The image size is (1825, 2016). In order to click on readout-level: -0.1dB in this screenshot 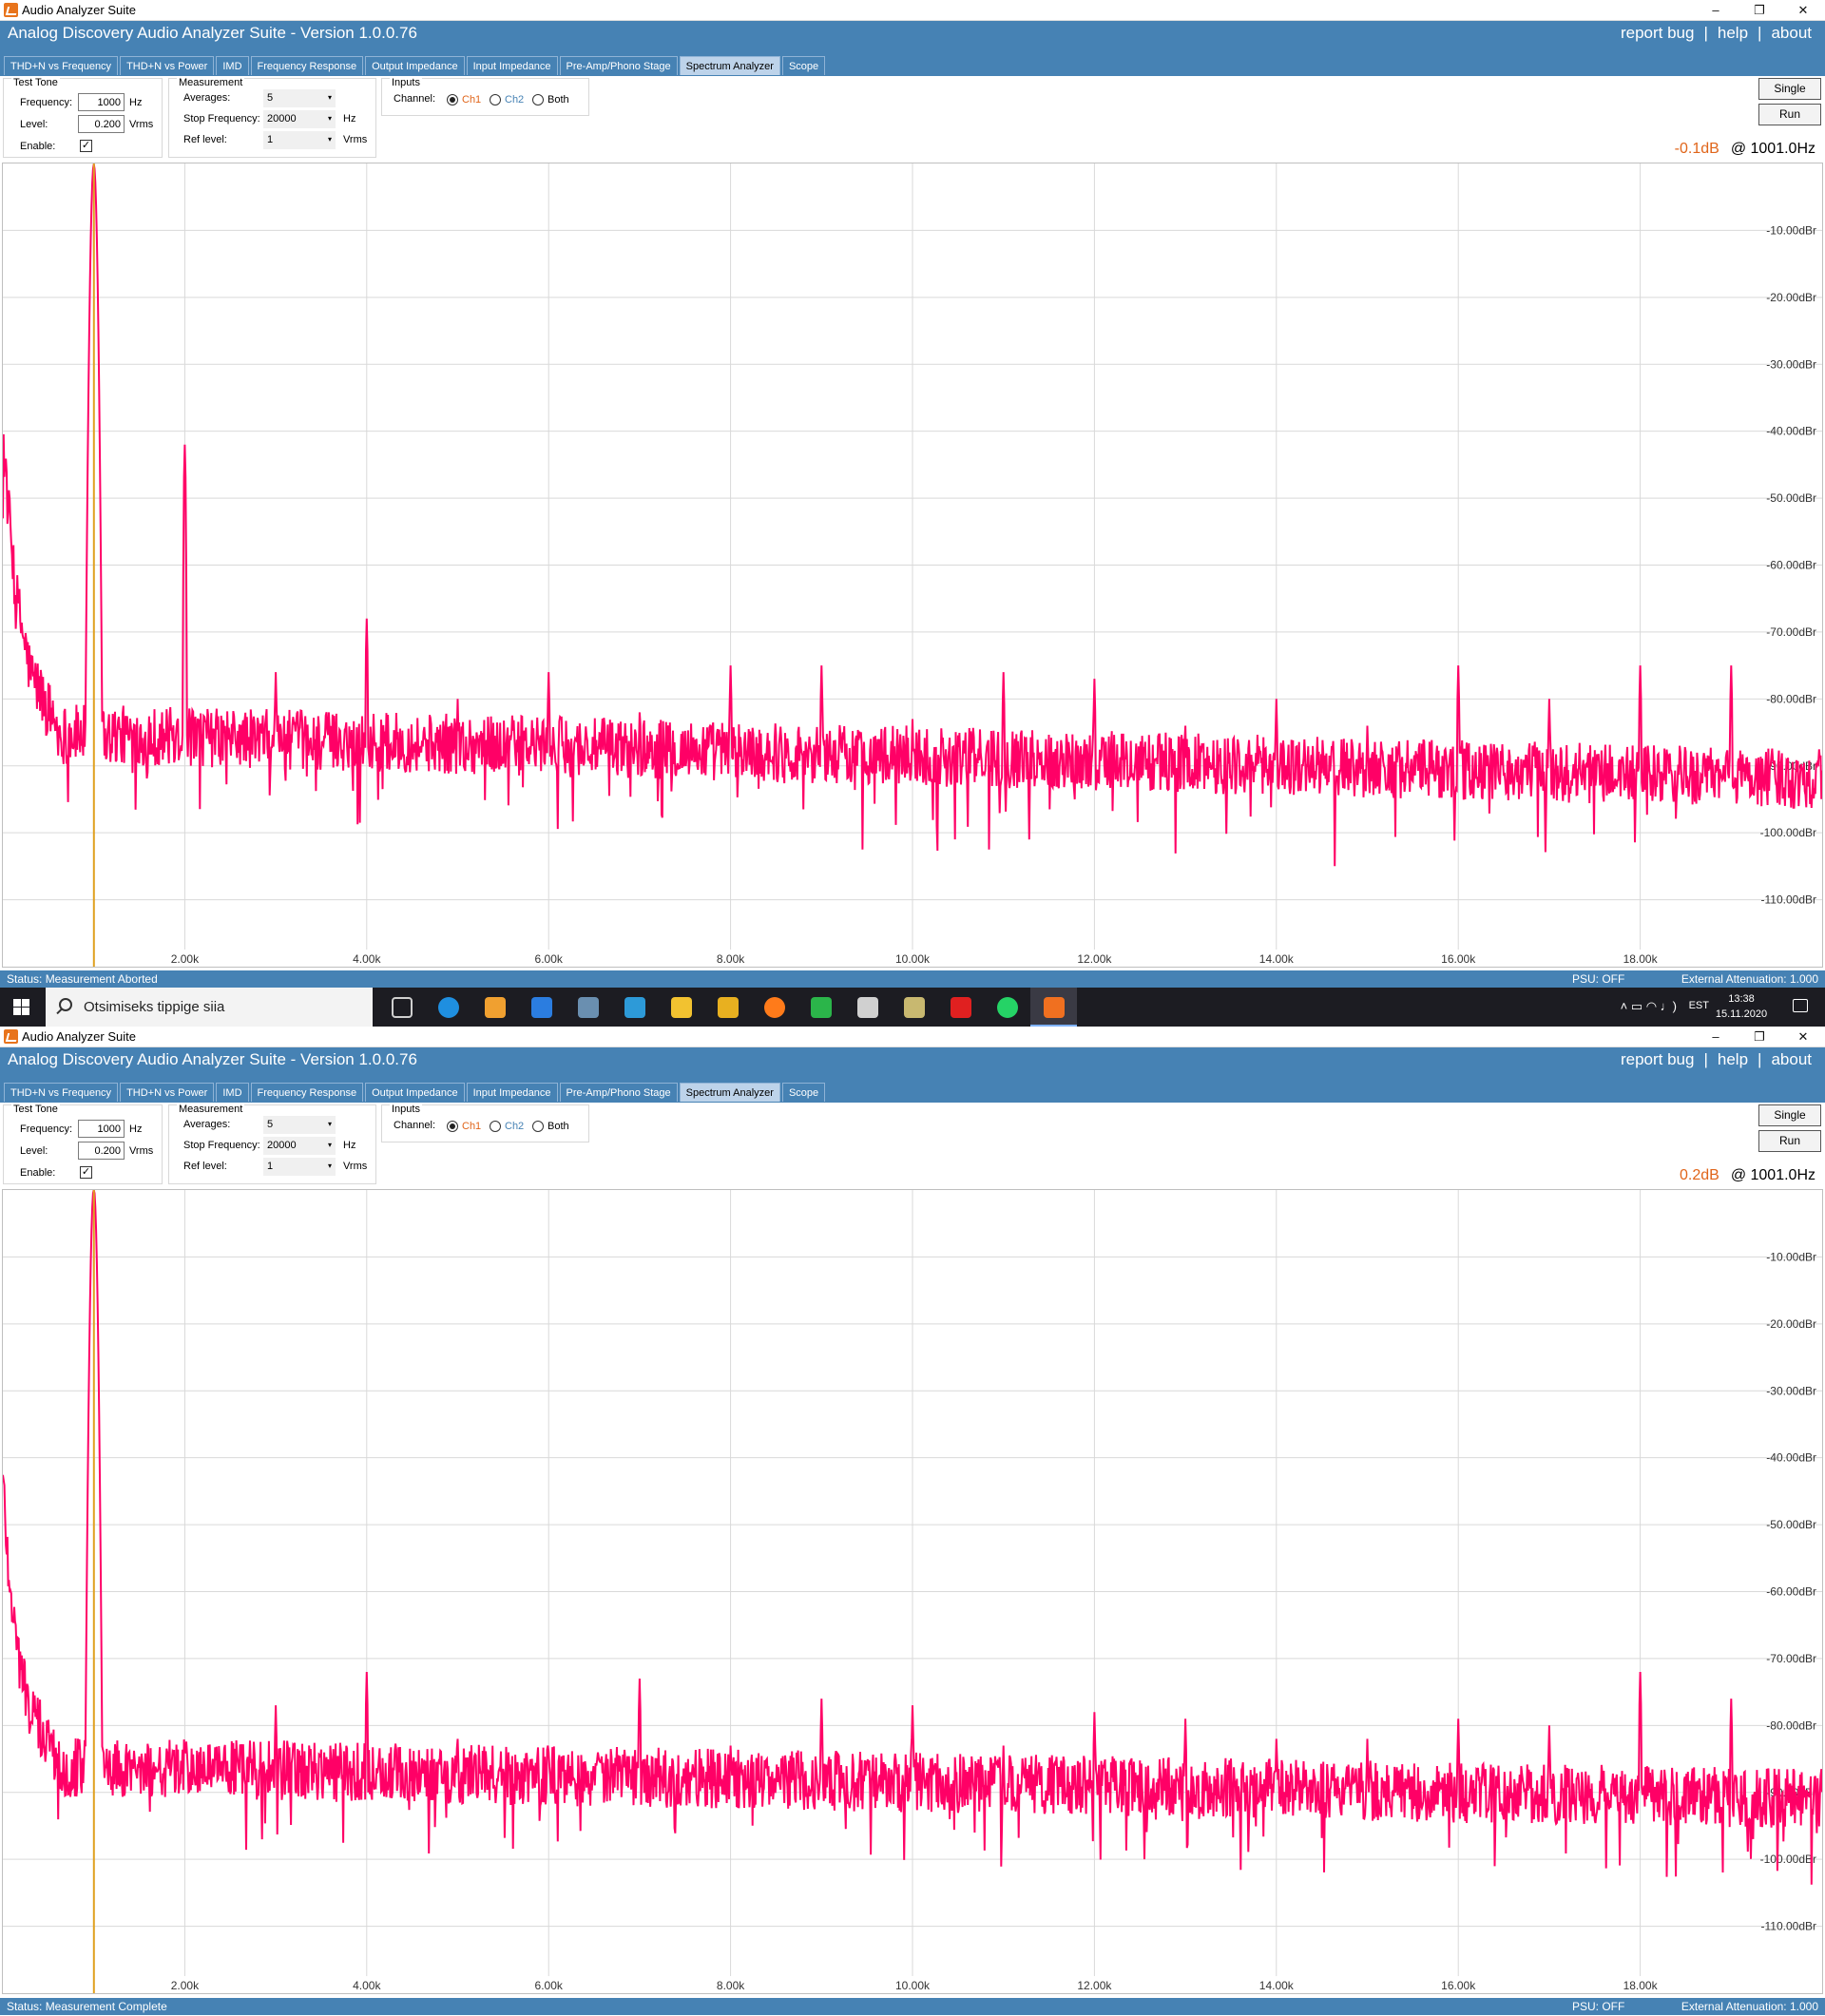, I will do `click(1696, 149)`.